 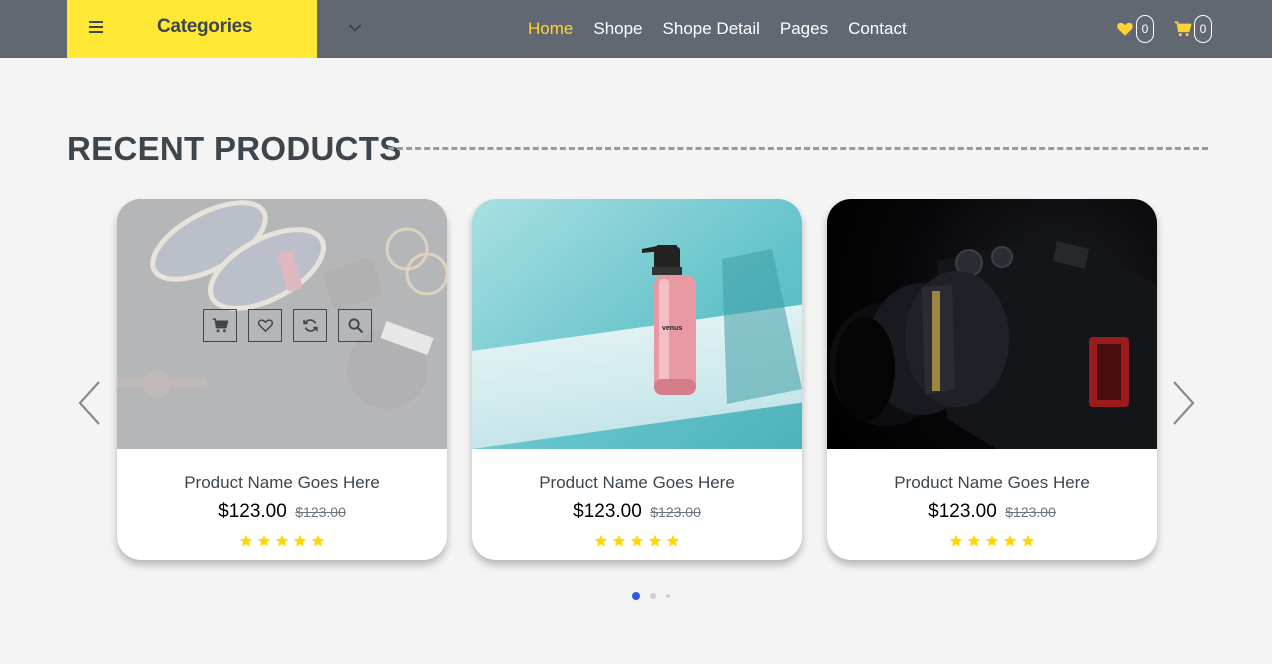 I want to click on chevron-down-icon, so click(x=355, y=28).